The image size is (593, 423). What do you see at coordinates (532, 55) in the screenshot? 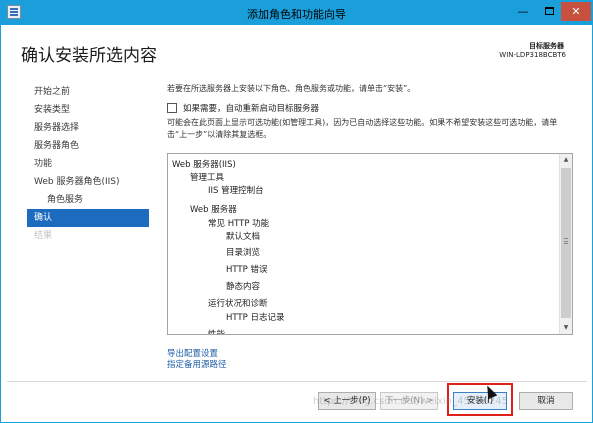
I see `target-server-name: WIN-LDP318BCBT6` at bounding box center [532, 55].